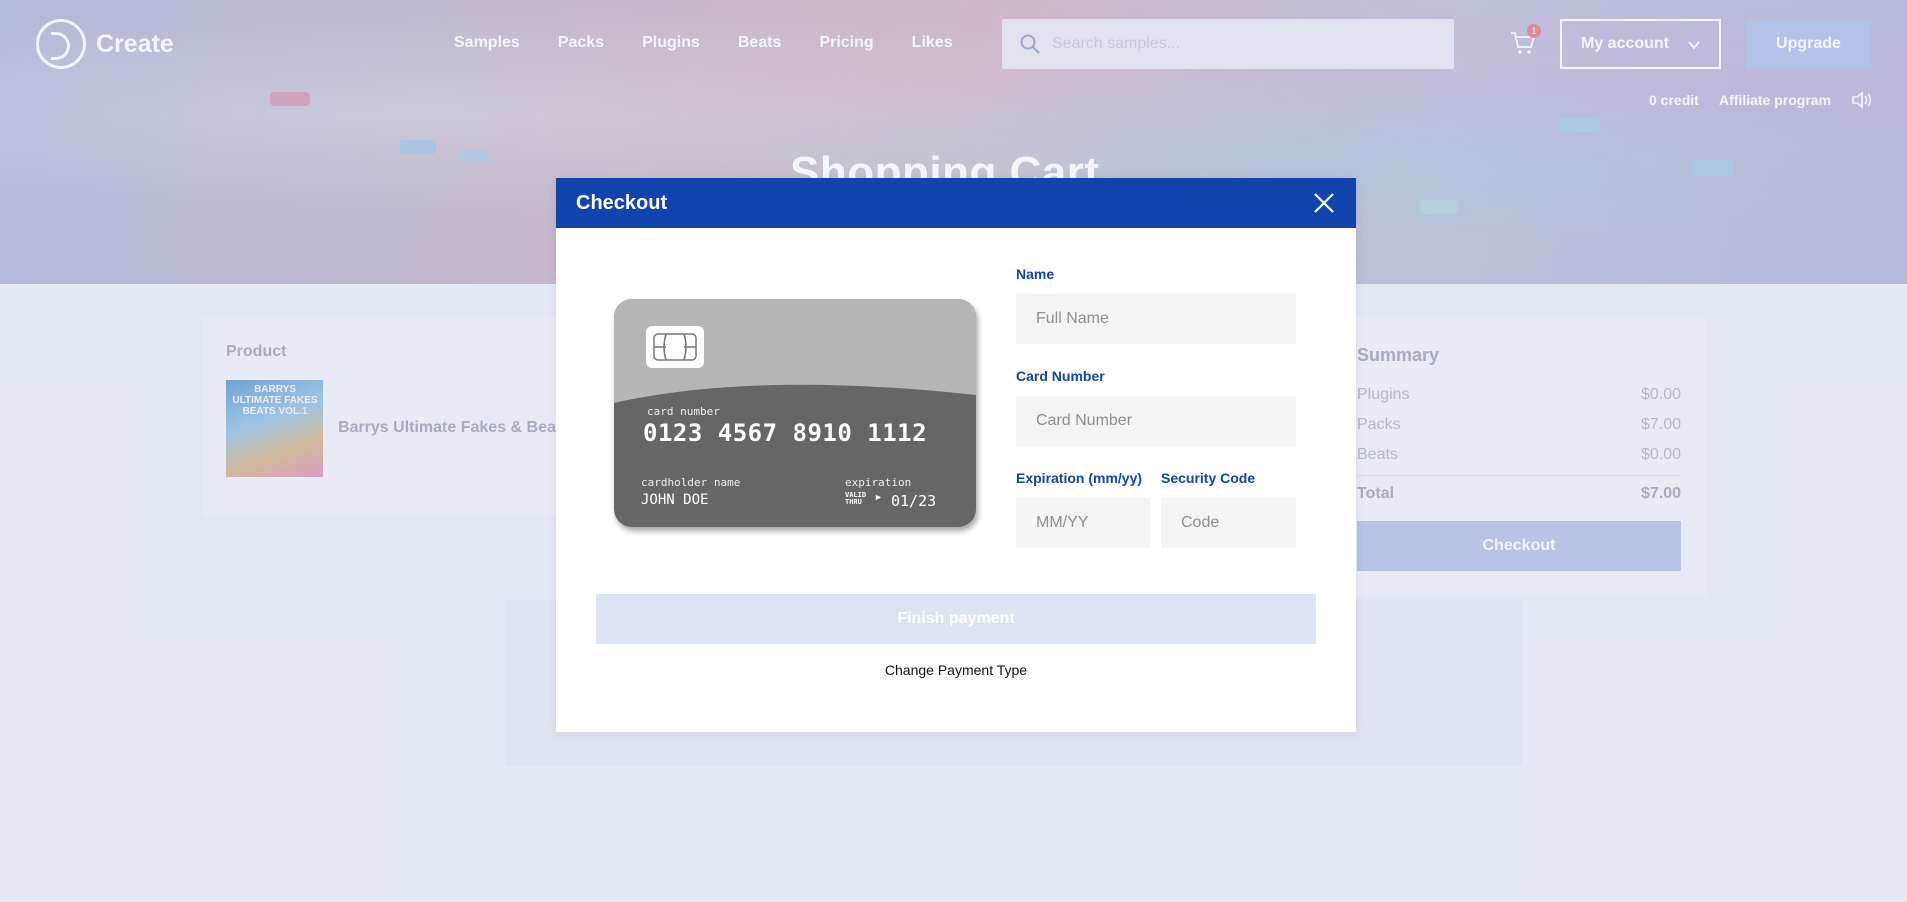  I want to click on card-number-field-label: Card Number, so click(1060, 376).